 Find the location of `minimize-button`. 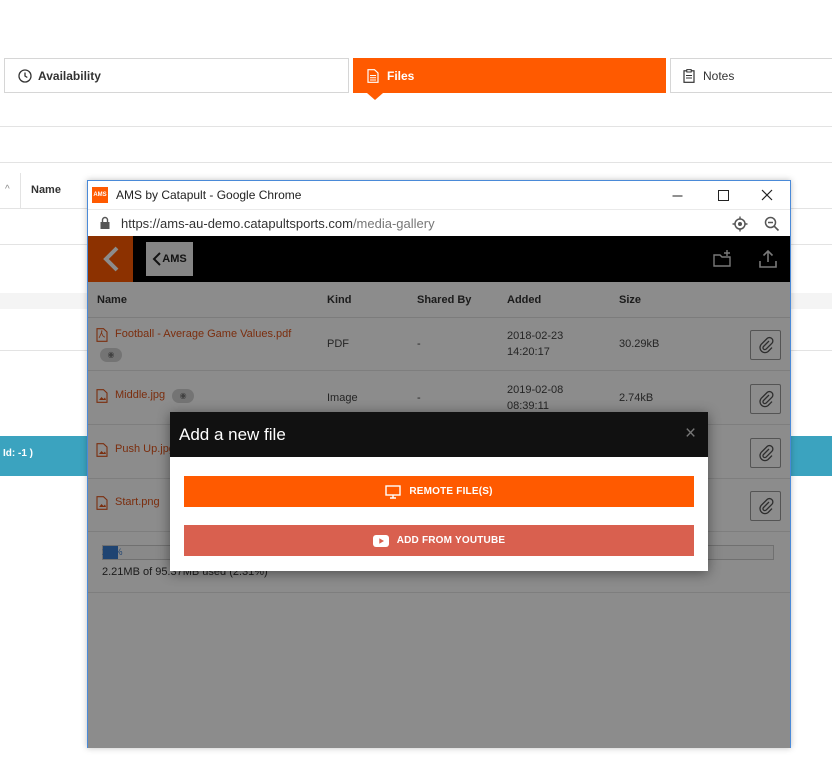

minimize-button is located at coordinates (677, 195).